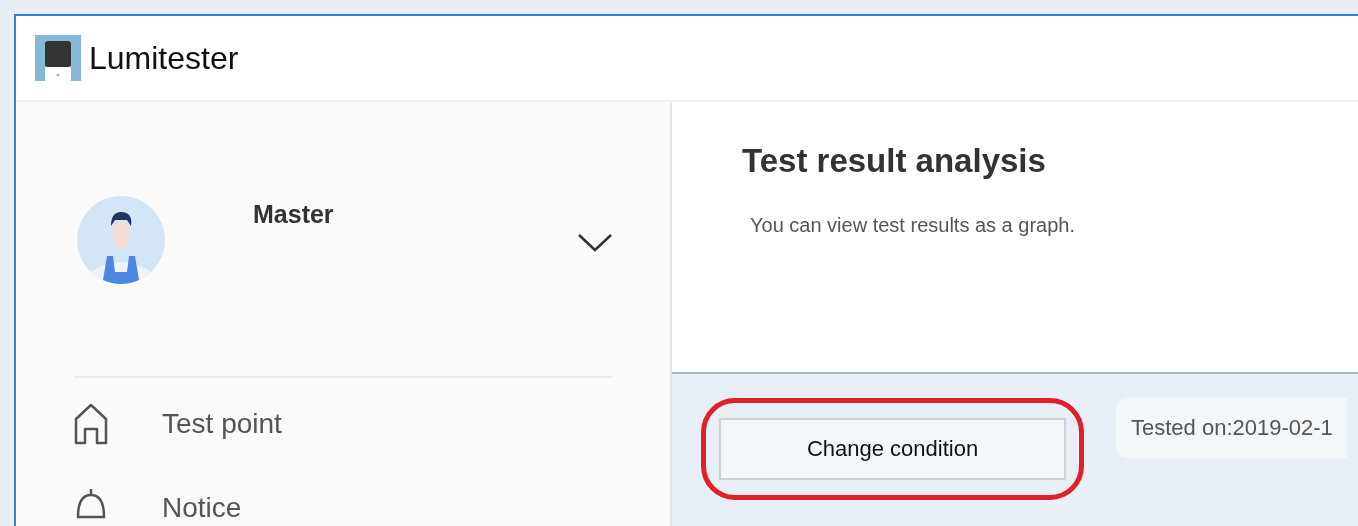  What do you see at coordinates (58, 58) in the screenshot?
I see `app-logo-icon` at bounding box center [58, 58].